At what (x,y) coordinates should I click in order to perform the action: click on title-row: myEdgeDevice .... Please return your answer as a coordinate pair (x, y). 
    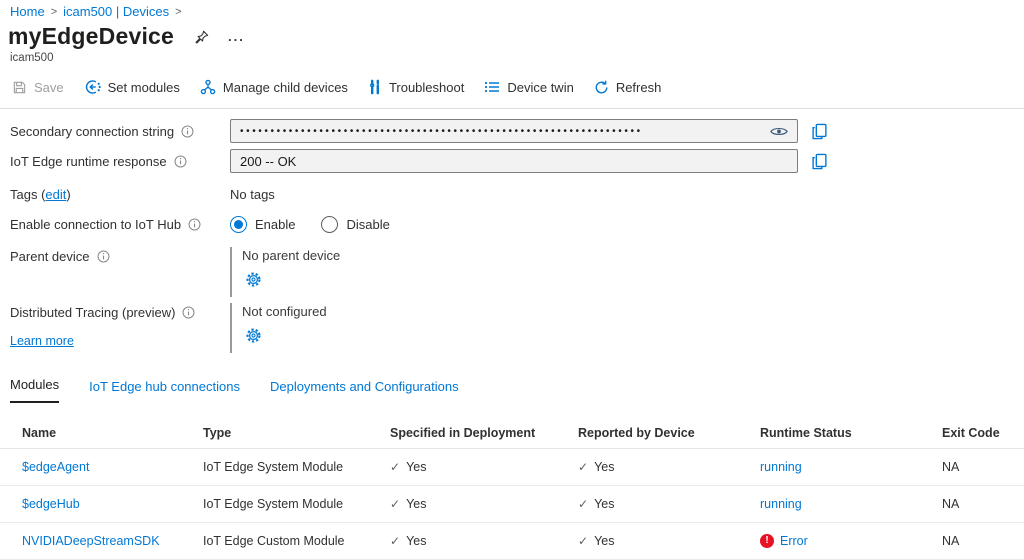
    Looking at the image, I should click on (512, 36).